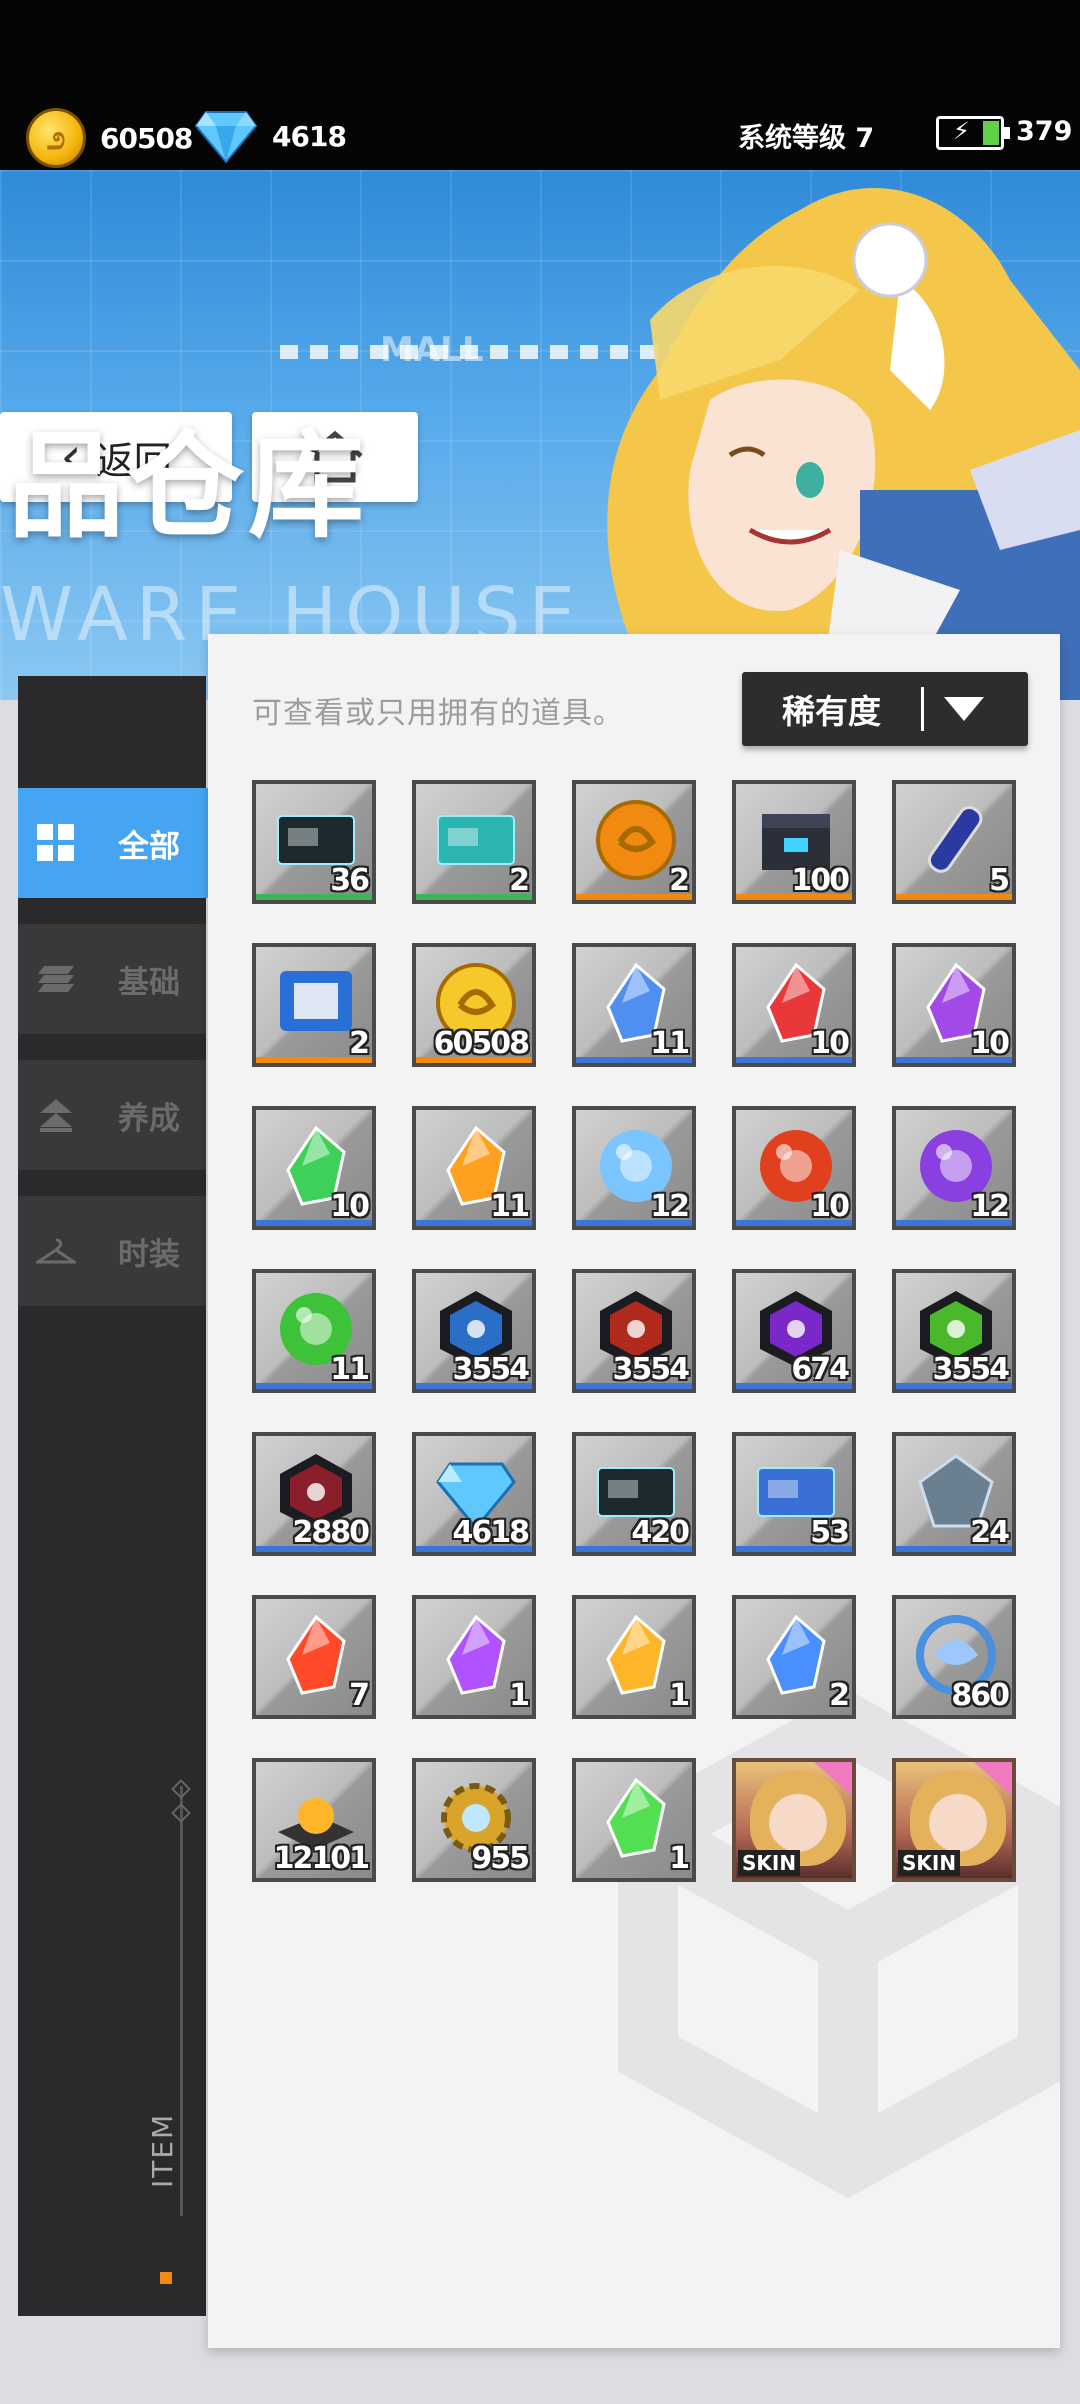  I want to click on item-slot-serum-vial: 5, so click(954, 842).